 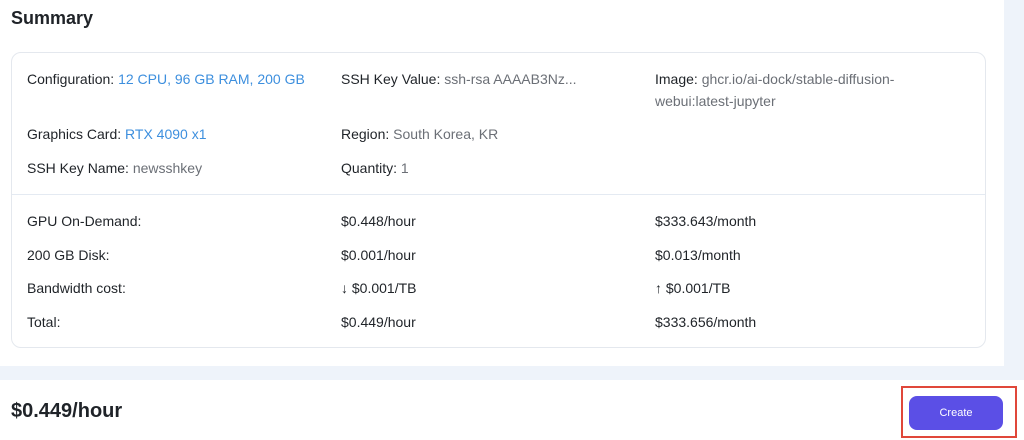 What do you see at coordinates (365, 134) in the screenshot?
I see `region-label: Region:` at bounding box center [365, 134].